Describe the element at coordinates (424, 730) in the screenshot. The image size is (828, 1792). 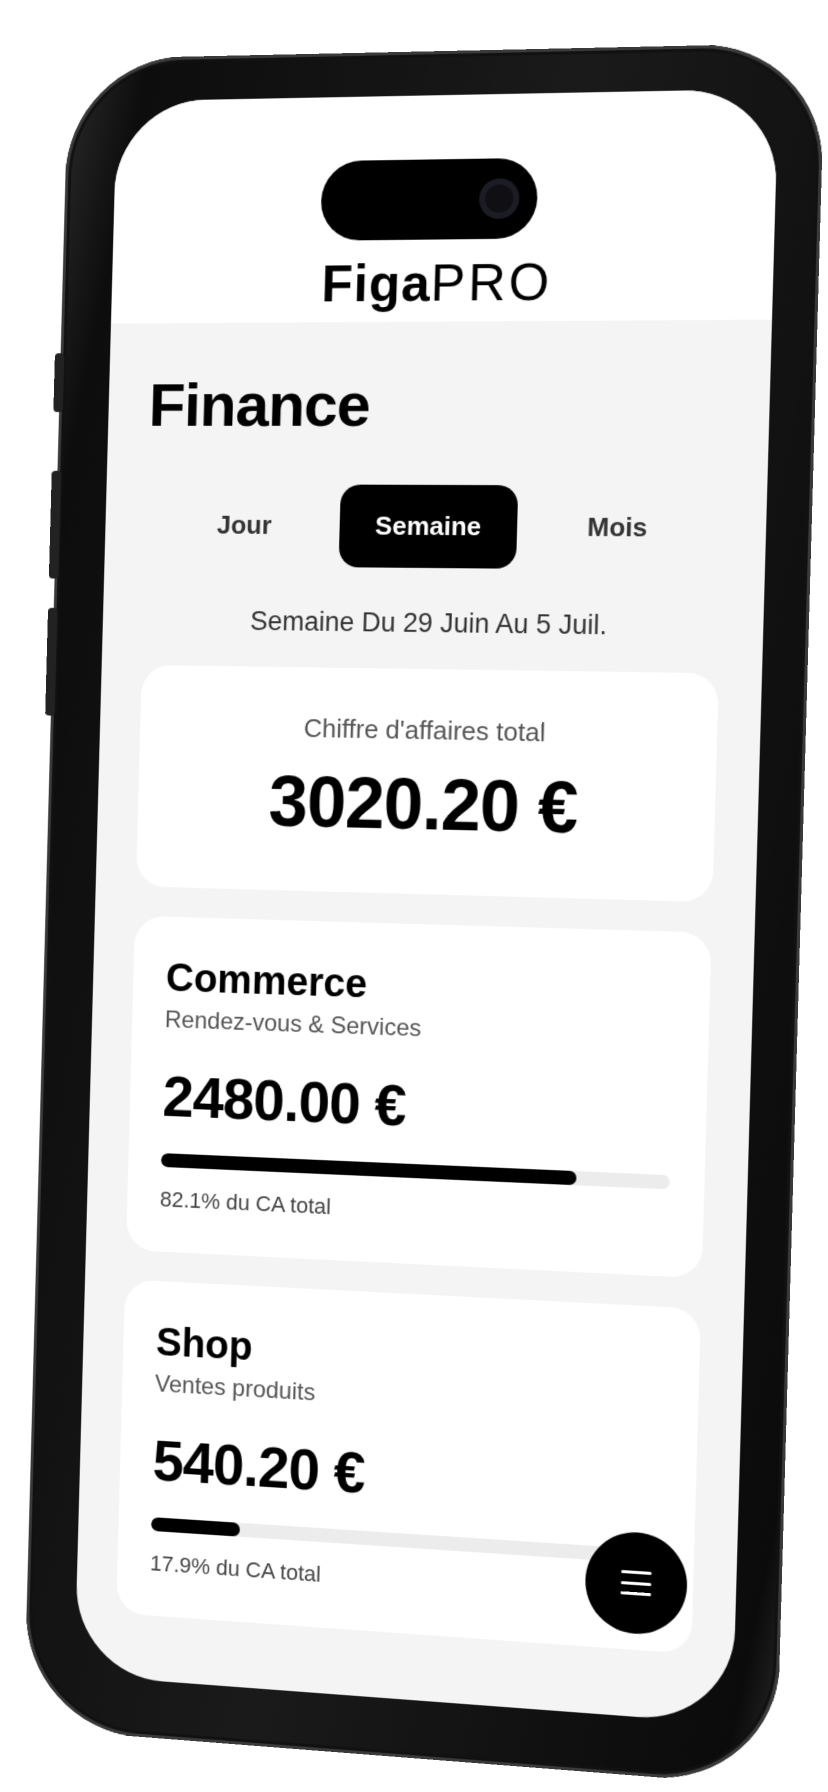
I see `total-revenue-label: Chiffre d'affaires total` at that location.